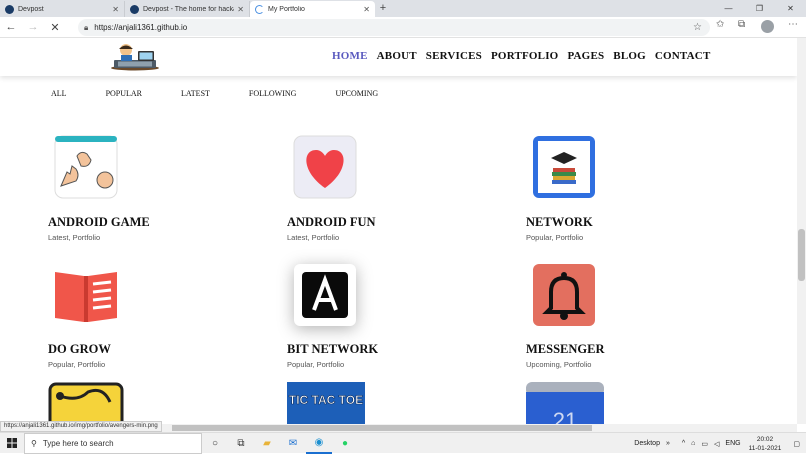 Image resolution: width=806 pixels, height=454 pixels. What do you see at coordinates (697, 27) in the screenshot?
I see `favorite-star-icon: ☆` at bounding box center [697, 27].